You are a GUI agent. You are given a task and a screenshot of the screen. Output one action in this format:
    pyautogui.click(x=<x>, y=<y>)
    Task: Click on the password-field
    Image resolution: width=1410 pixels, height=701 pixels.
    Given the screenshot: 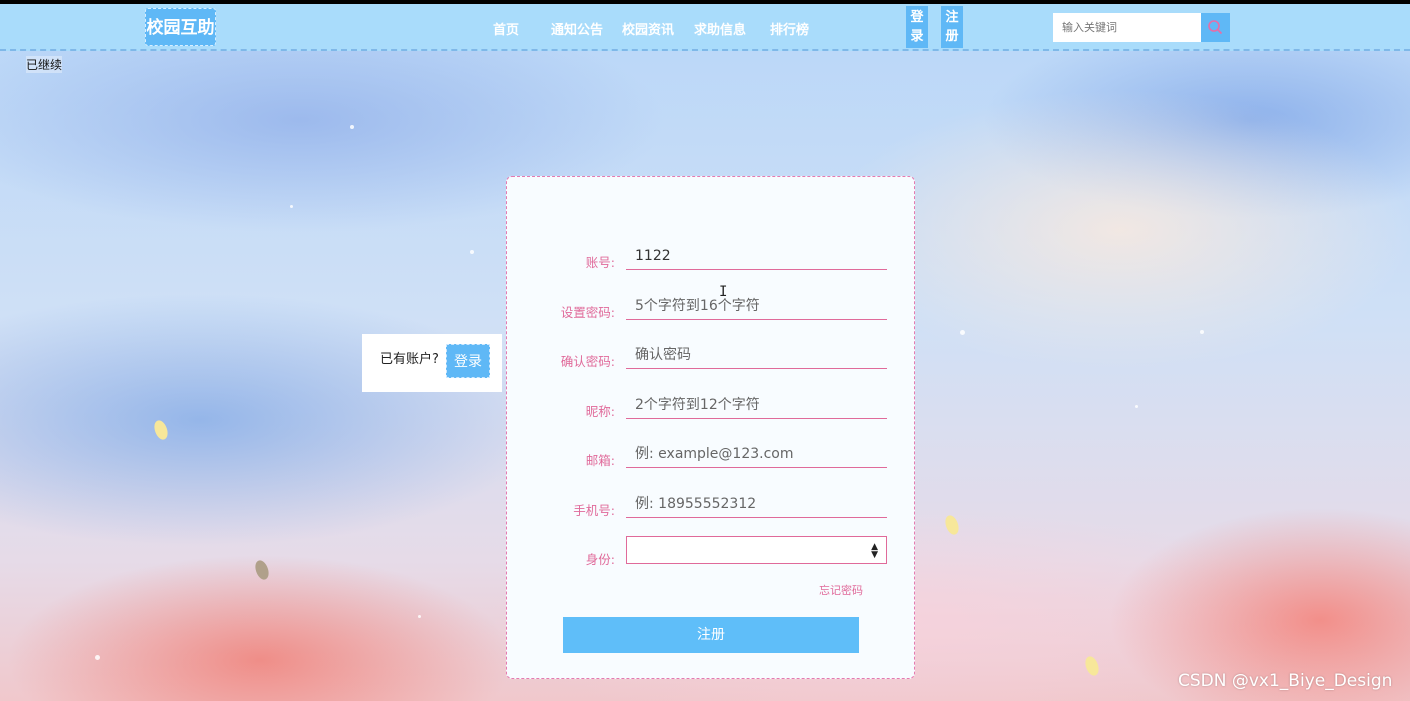 What is the action you would take?
    pyautogui.click(x=756, y=306)
    